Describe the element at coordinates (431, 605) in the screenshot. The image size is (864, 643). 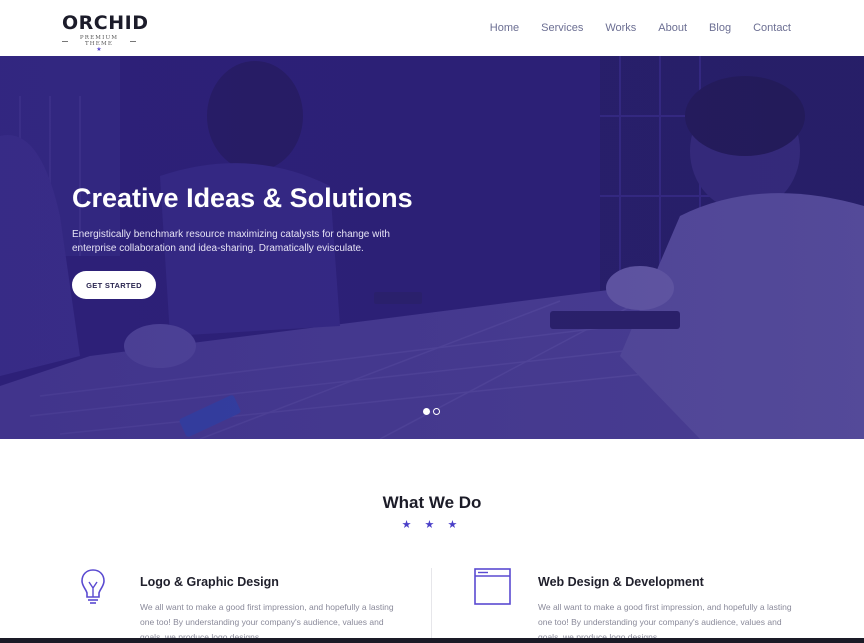
I see `service-divider` at that location.